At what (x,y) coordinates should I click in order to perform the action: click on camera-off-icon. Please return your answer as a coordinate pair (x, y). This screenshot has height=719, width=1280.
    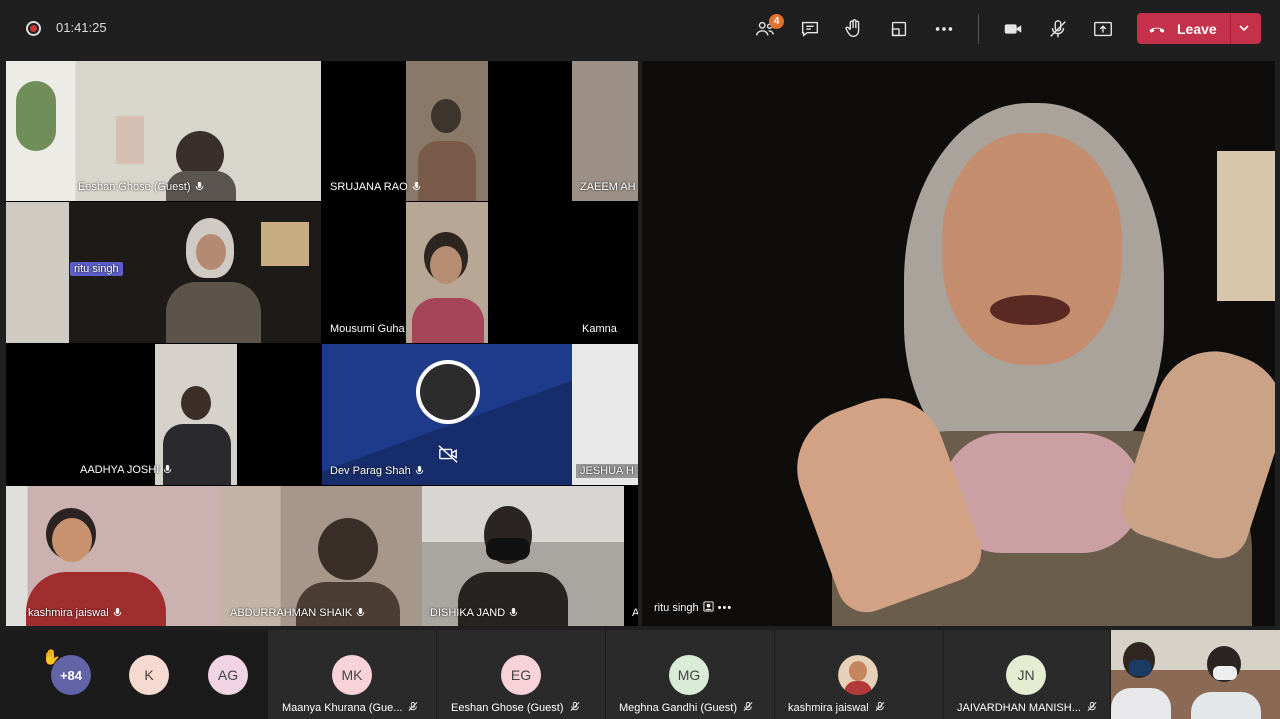
    Looking at the image, I should click on (448, 456).